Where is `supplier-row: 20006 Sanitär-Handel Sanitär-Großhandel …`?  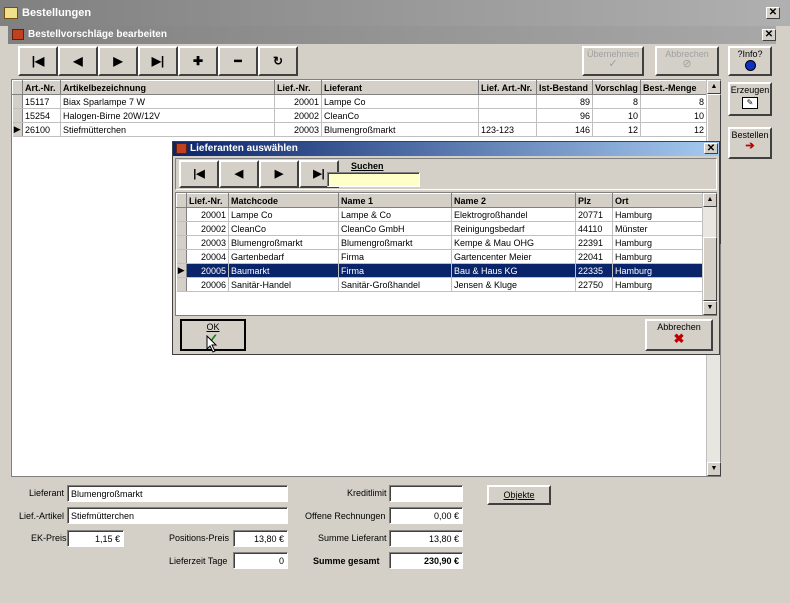
supplier-row: 20006 Sanitär-Handel Sanitär-Großhandel … is located at coordinates (439, 284).